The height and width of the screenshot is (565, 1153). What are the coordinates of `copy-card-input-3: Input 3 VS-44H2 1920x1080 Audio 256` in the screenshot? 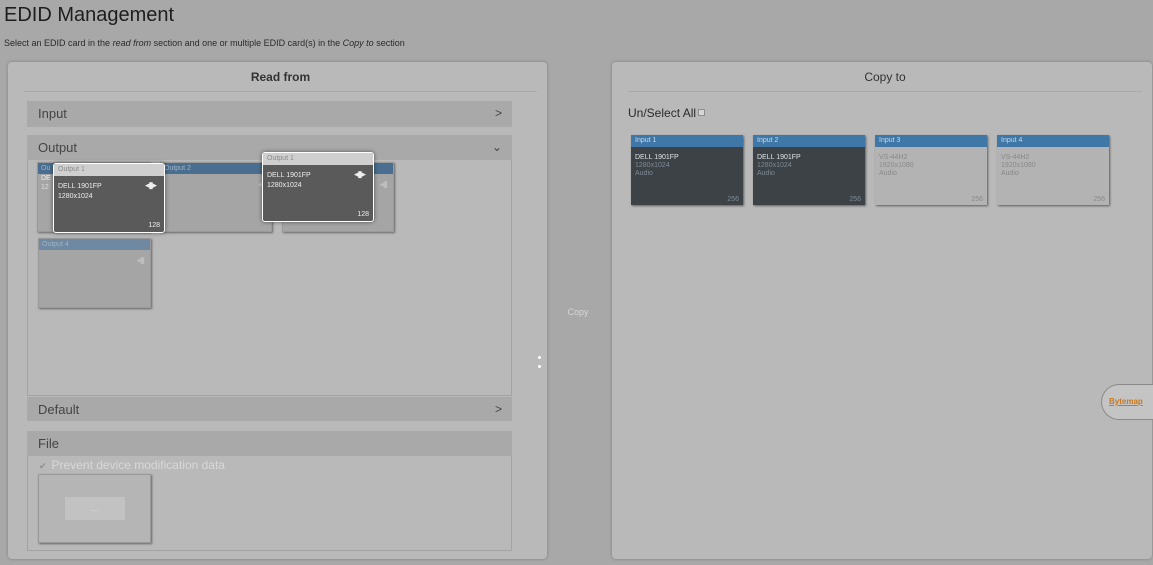 It's located at (931, 170).